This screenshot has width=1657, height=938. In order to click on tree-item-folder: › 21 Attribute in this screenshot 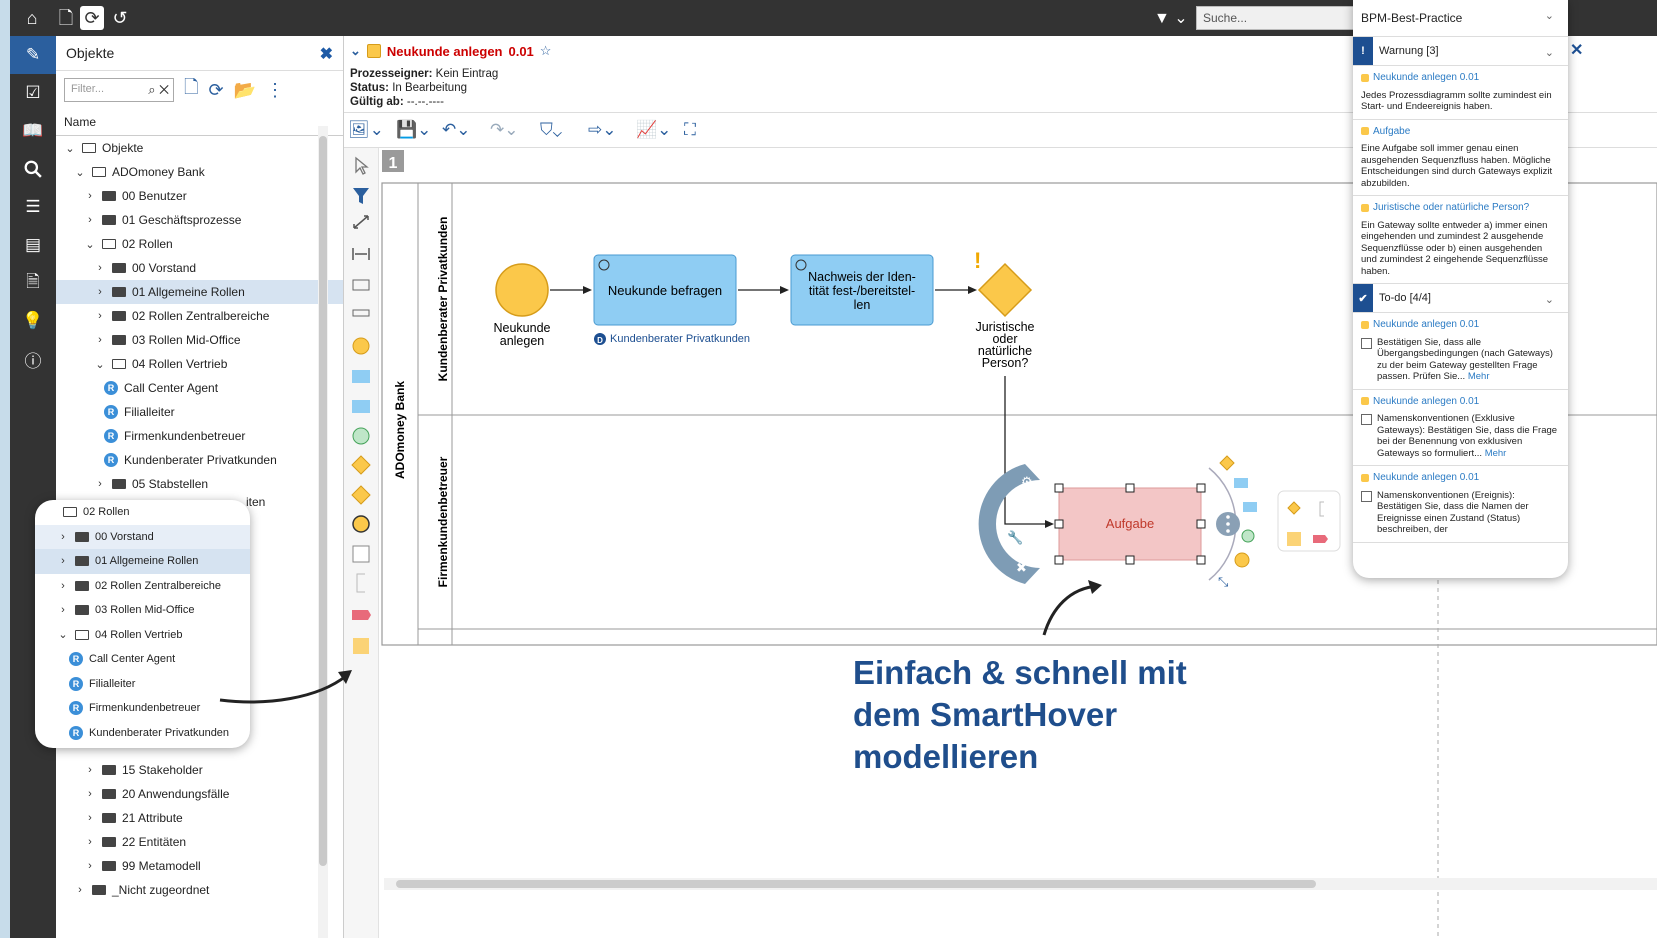, I will do `click(186, 818)`.